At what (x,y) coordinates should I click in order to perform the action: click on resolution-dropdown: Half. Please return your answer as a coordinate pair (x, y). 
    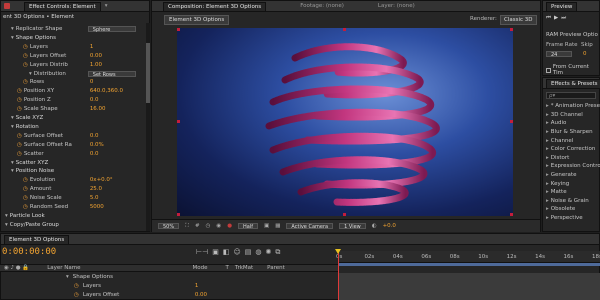
    Looking at the image, I should click on (248, 226).